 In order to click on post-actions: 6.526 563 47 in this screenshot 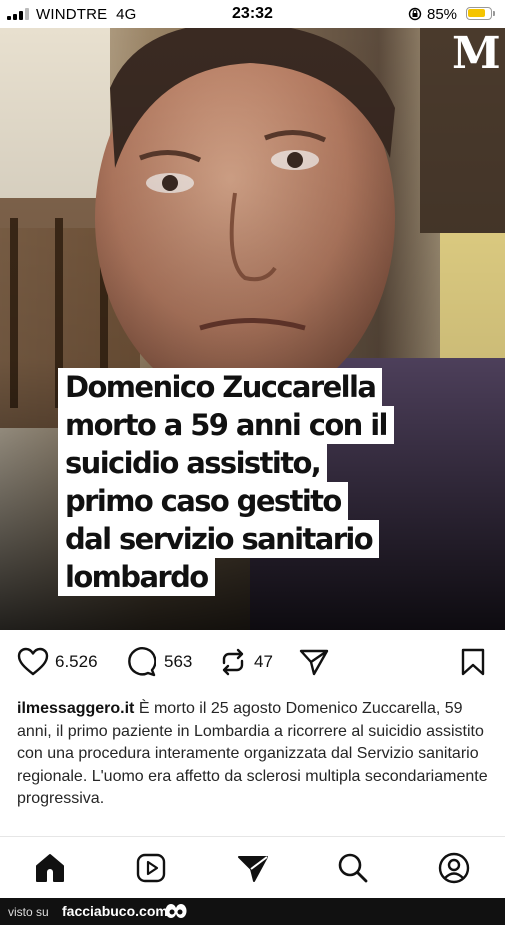, I will do `click(252, 663)`.